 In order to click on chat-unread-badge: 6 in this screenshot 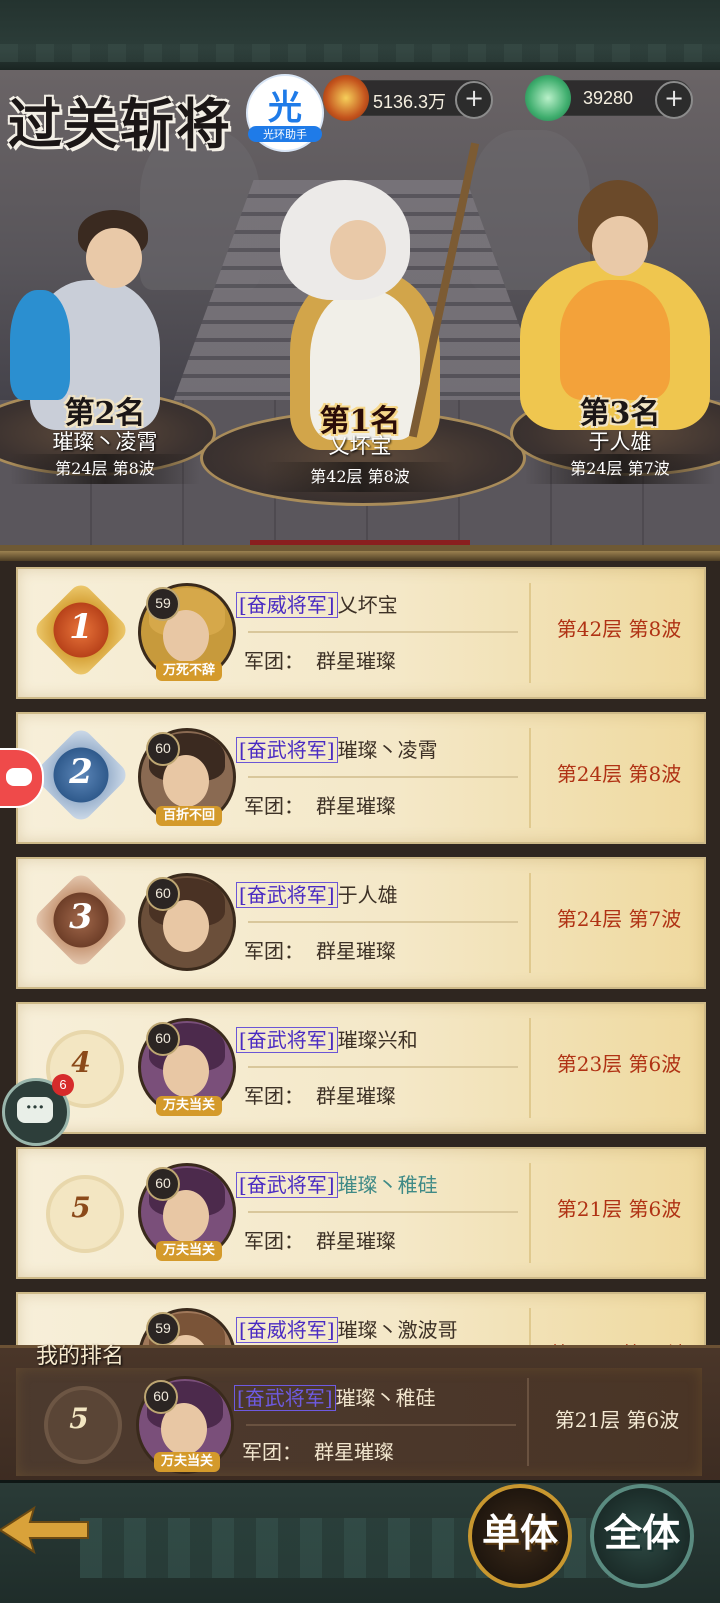, I will do `click(63, 1085)`.